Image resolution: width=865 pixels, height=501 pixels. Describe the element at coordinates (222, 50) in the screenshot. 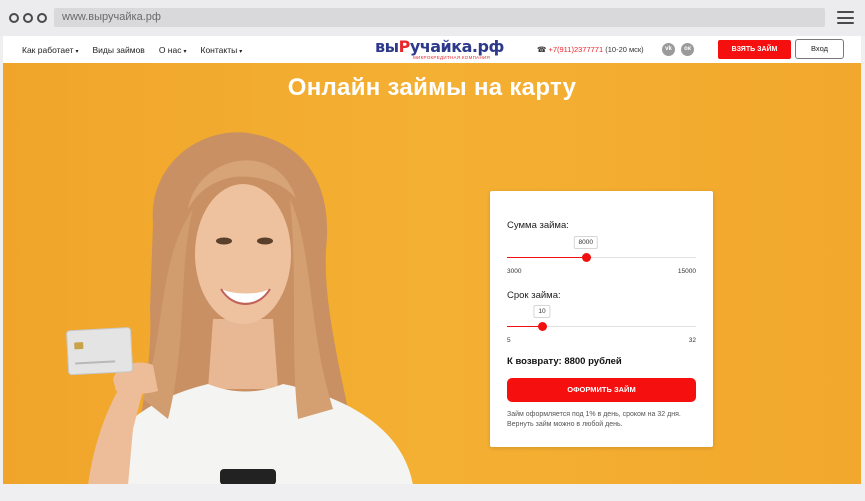

I see `menu-item-contacts: Контакты ▾` at that location.